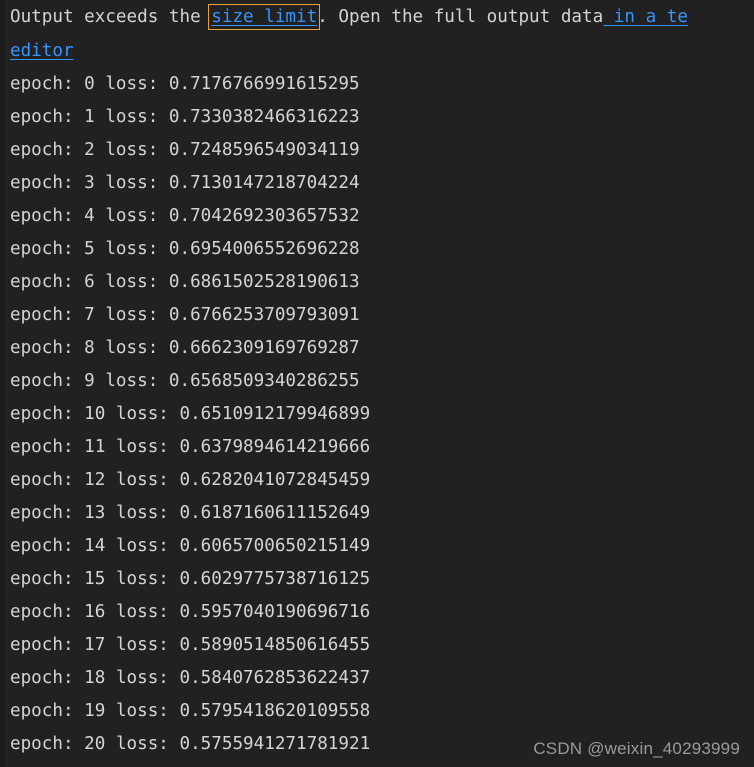 The width and height of the screenshot is (754, 767). Describe the element at coordinates (95, 579) in the screenshot. I see `epoch-value: 15` at that location.